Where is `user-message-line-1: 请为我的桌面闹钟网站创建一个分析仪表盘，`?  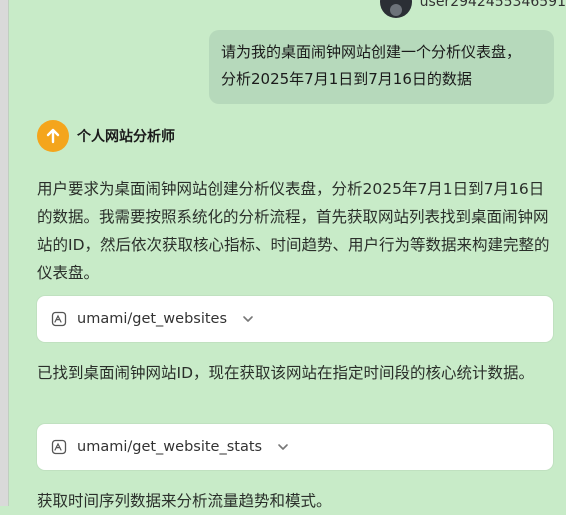
user-message-line-1: 请为我的桌面闹钟网站创建一个分析仪表盘， is located at coordinates (371, 52).